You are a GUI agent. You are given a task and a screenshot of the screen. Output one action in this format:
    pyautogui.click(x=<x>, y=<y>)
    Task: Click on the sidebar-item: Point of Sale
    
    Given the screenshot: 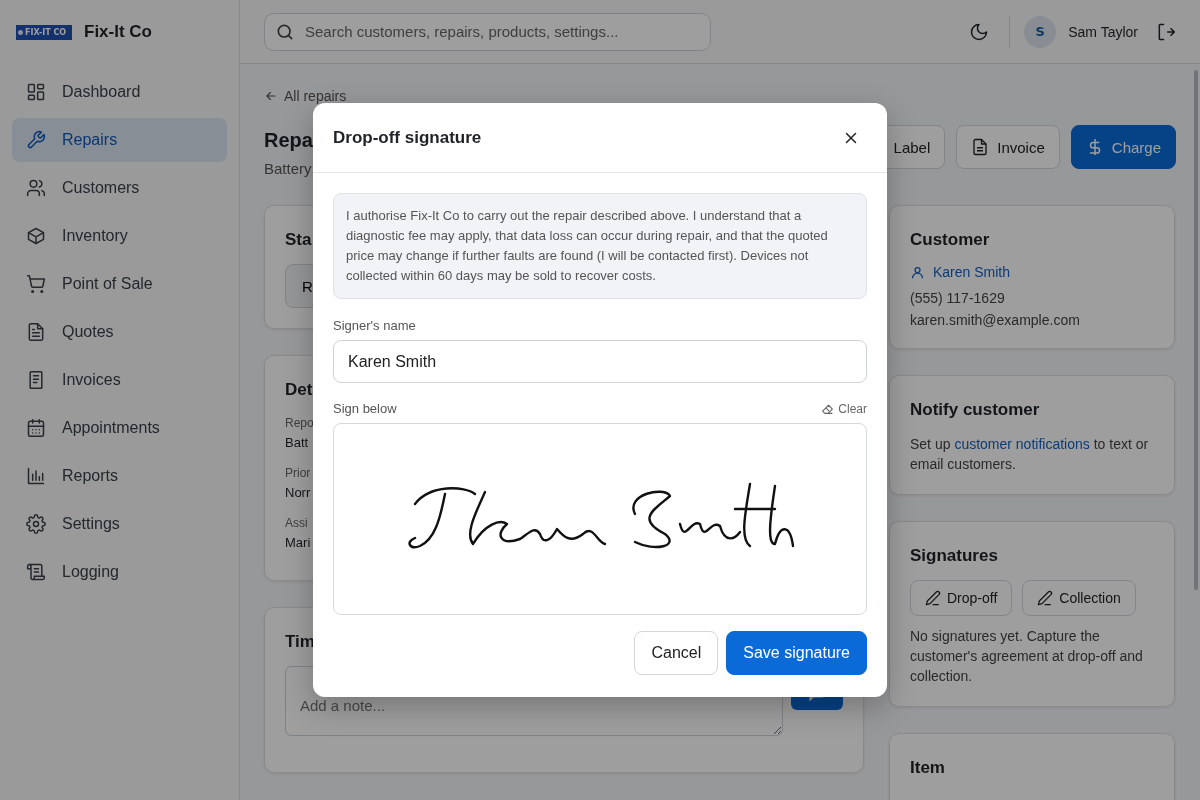 What is the action you would take?
    pyautogui.click(x=119, y=284)
    